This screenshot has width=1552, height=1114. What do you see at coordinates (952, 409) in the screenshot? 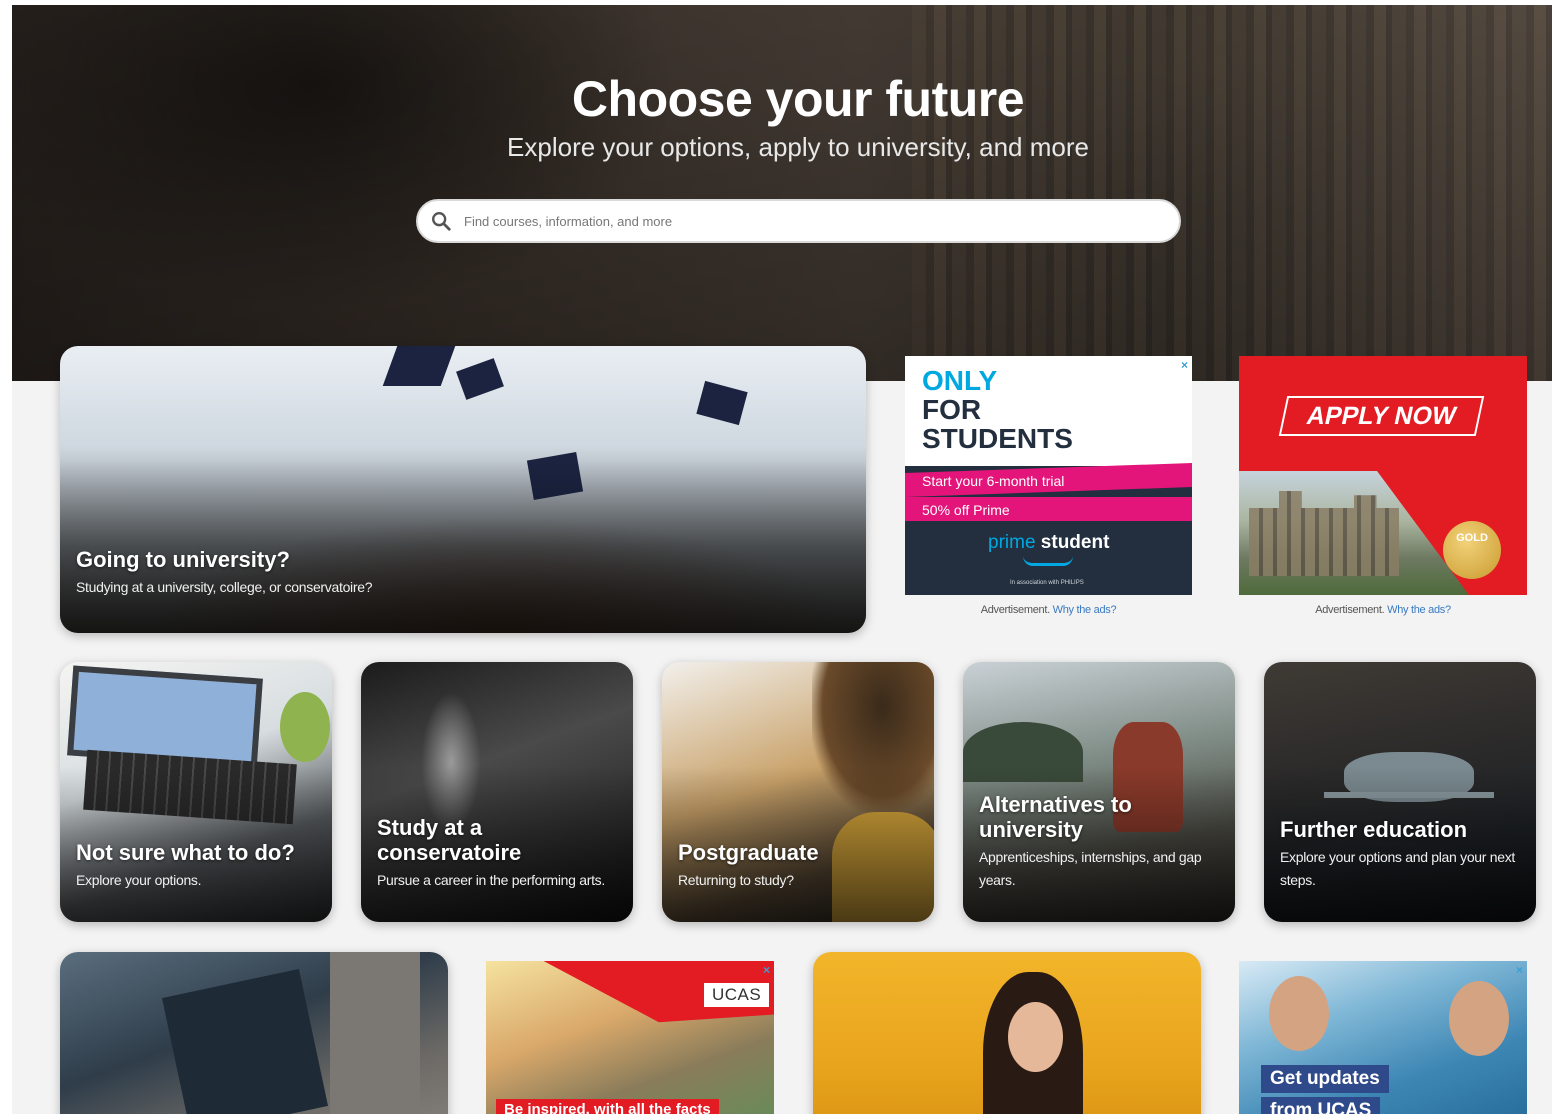
I see `ad-headline-for: FOR` at bounding box center [952, 409].